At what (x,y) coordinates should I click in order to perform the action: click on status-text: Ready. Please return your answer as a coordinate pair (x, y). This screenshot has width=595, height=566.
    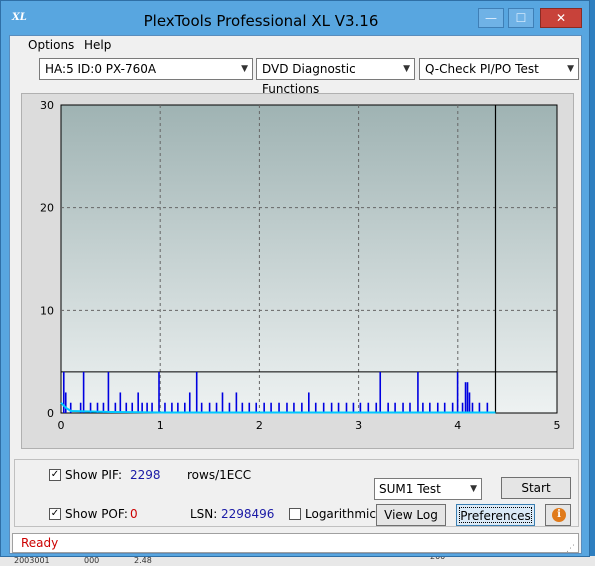
    Looking at the image, I should click on (40, 543).